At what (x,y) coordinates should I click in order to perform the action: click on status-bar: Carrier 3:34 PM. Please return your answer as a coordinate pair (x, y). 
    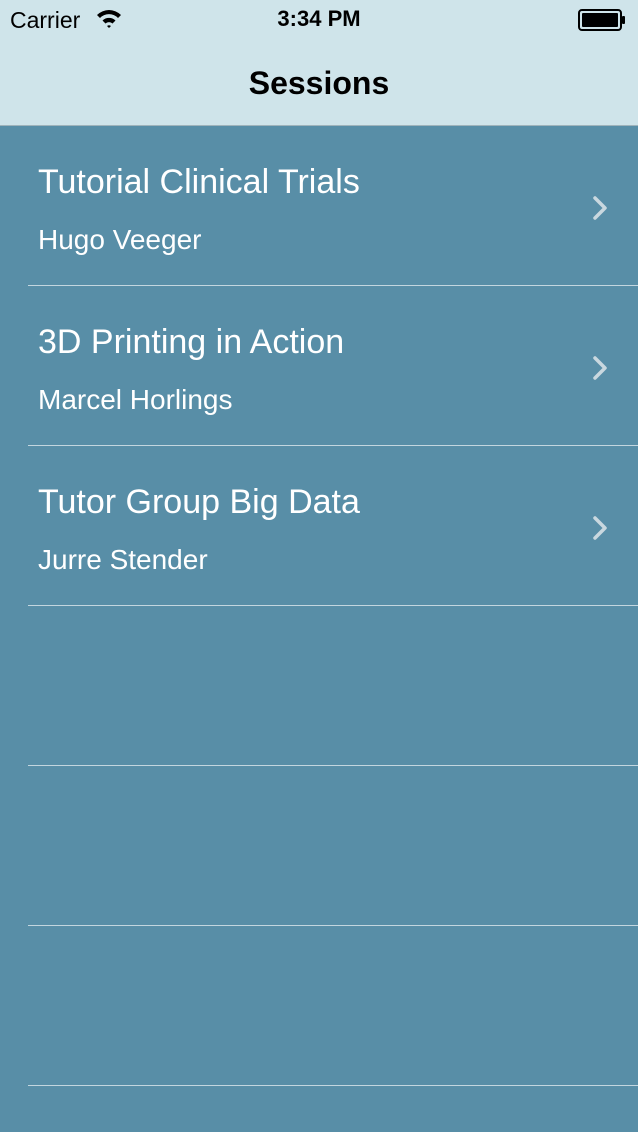
    Looking at the image, I should click on (319, 20).